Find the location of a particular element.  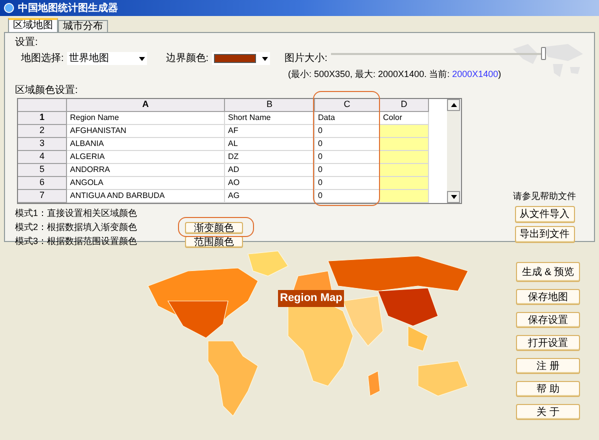

table-cell: ANTIGUA AND BARBUDA is located at coordinates (146, 196).